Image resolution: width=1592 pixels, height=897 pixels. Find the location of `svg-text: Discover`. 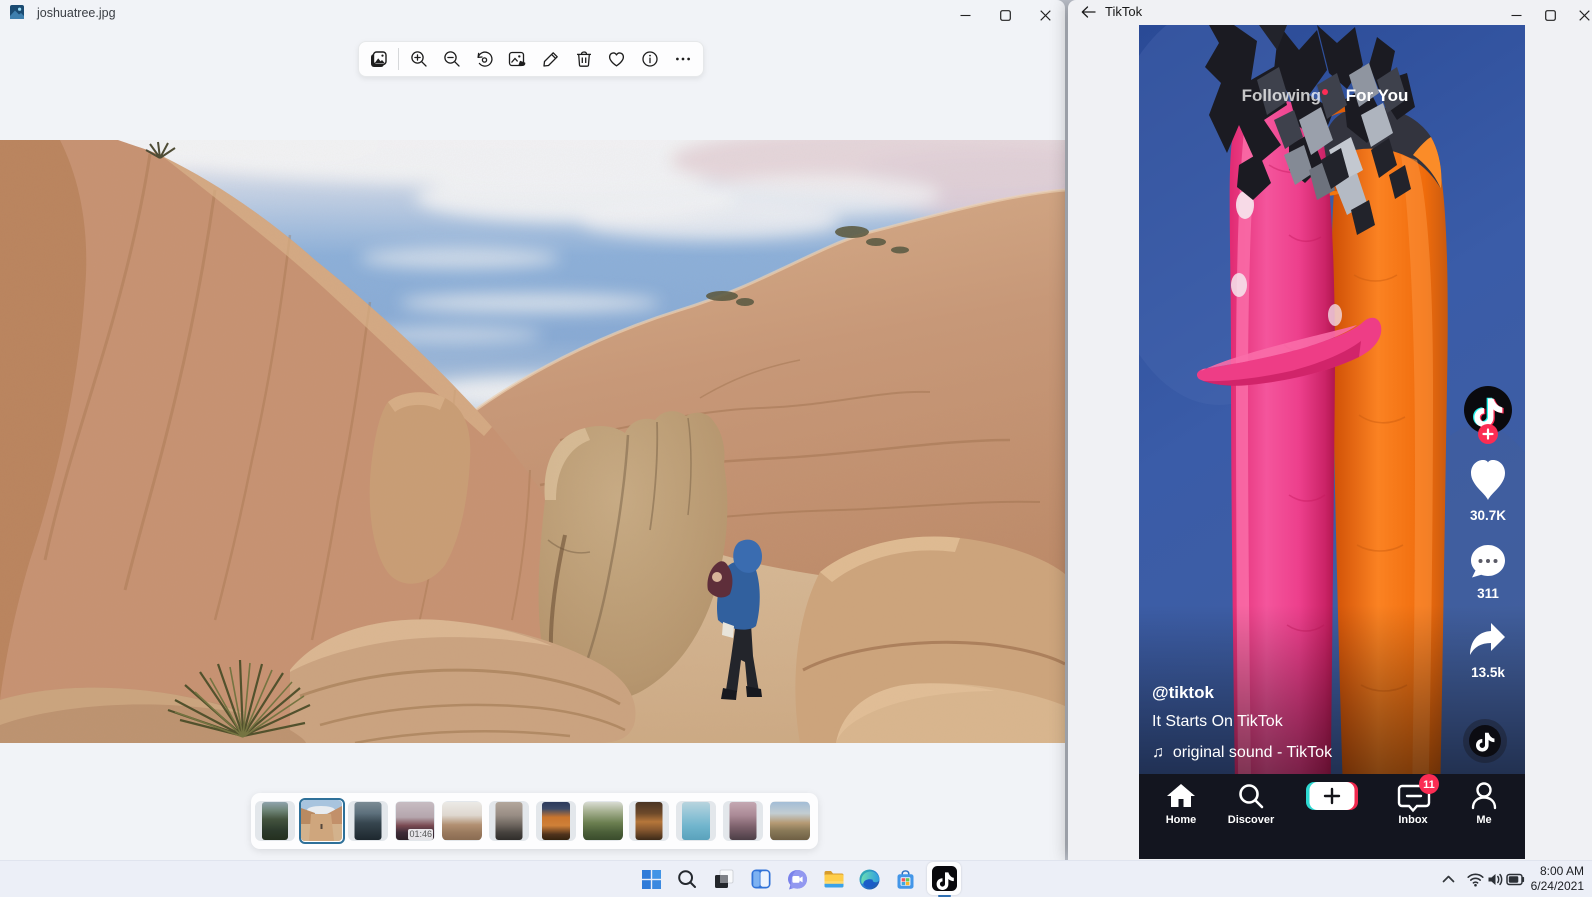

svg-text: Discover is located at coordinates (1251, 820).